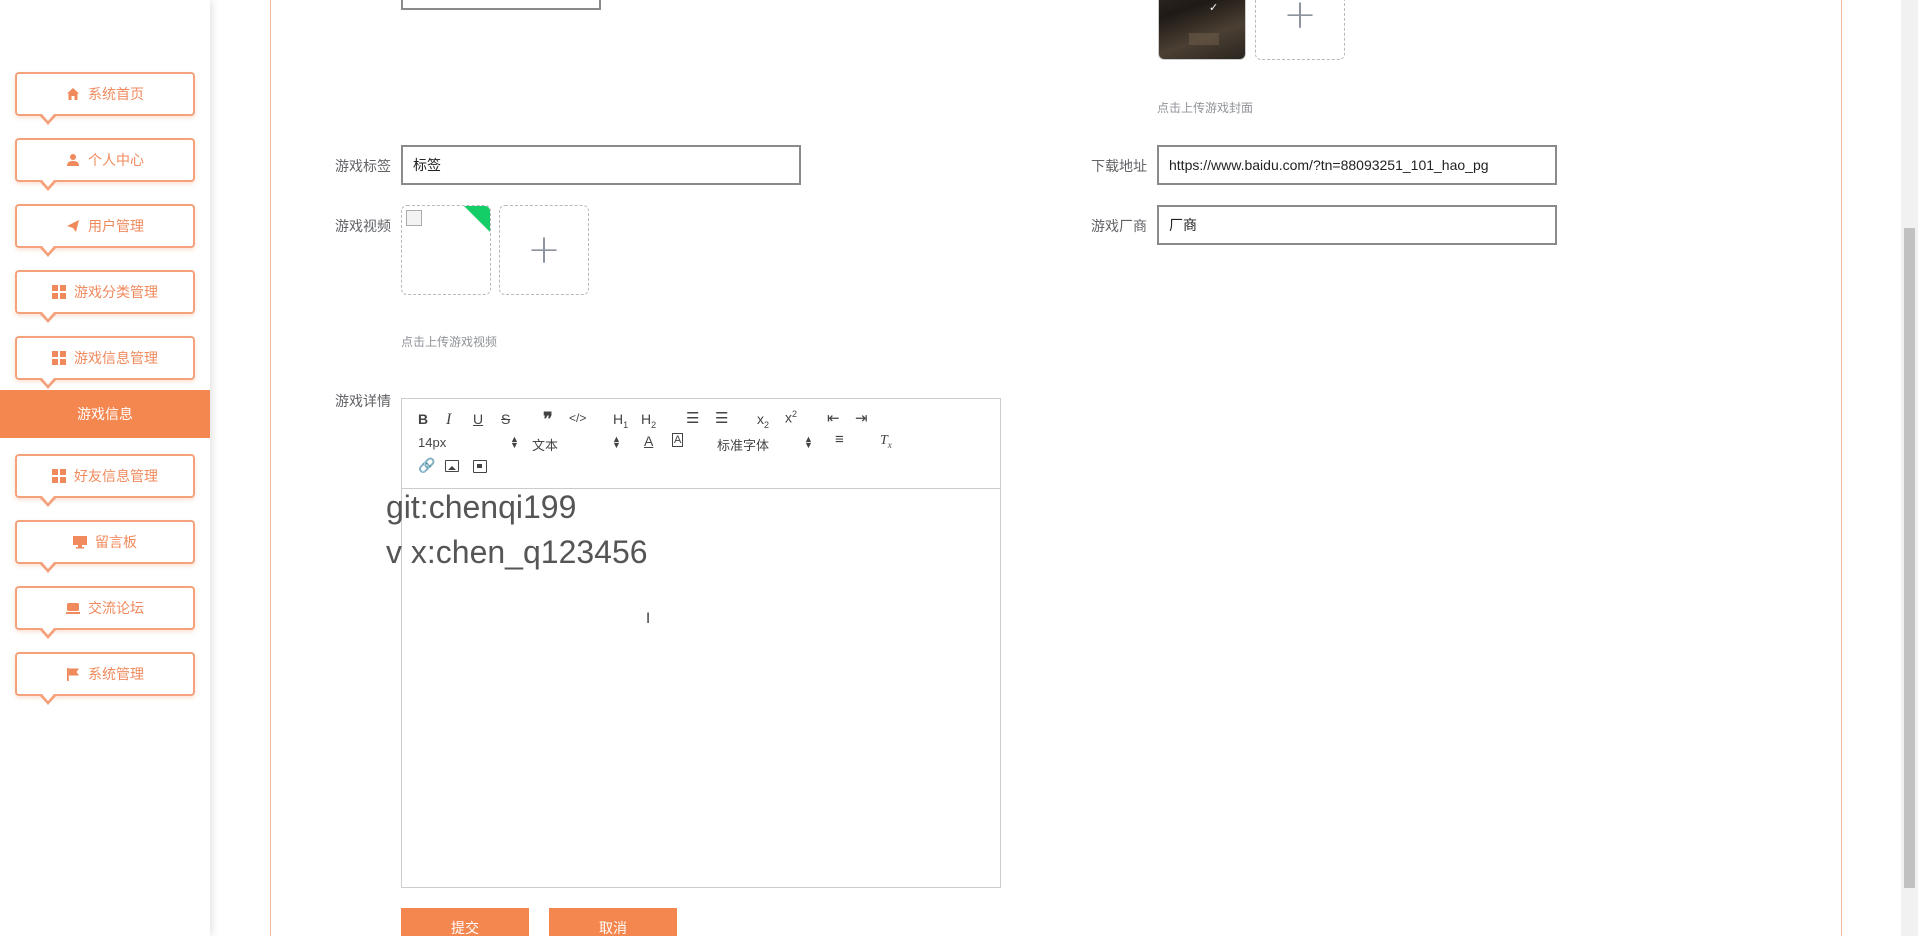  Describe the element at coordinates (763, 420) in the screenshot. I see `subscript-button: x2` at that location.